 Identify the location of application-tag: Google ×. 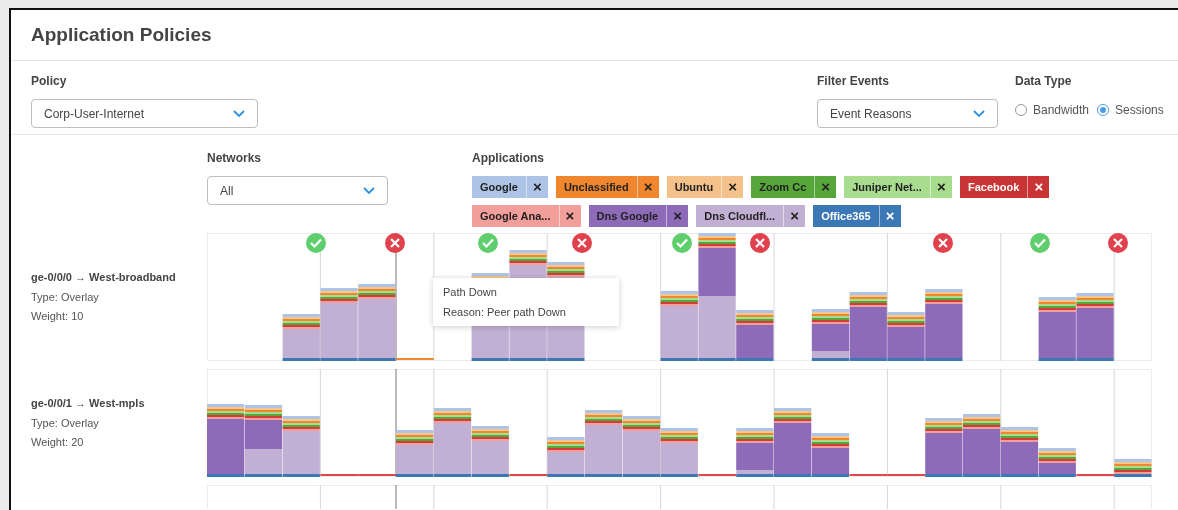
(510, 187).